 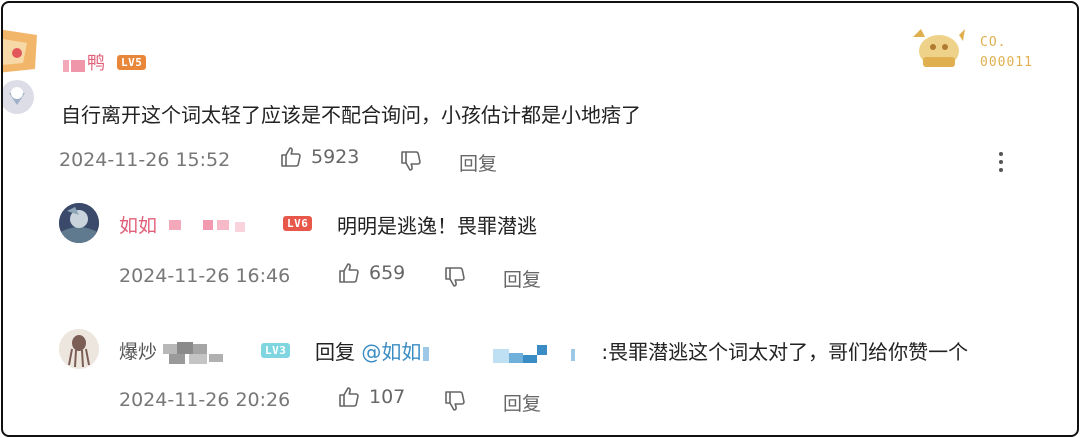 What do you see at coordinates (387, 273) in the screenshot?
I see `reply-1-like-count: 659` at bounding box center [387, 273].